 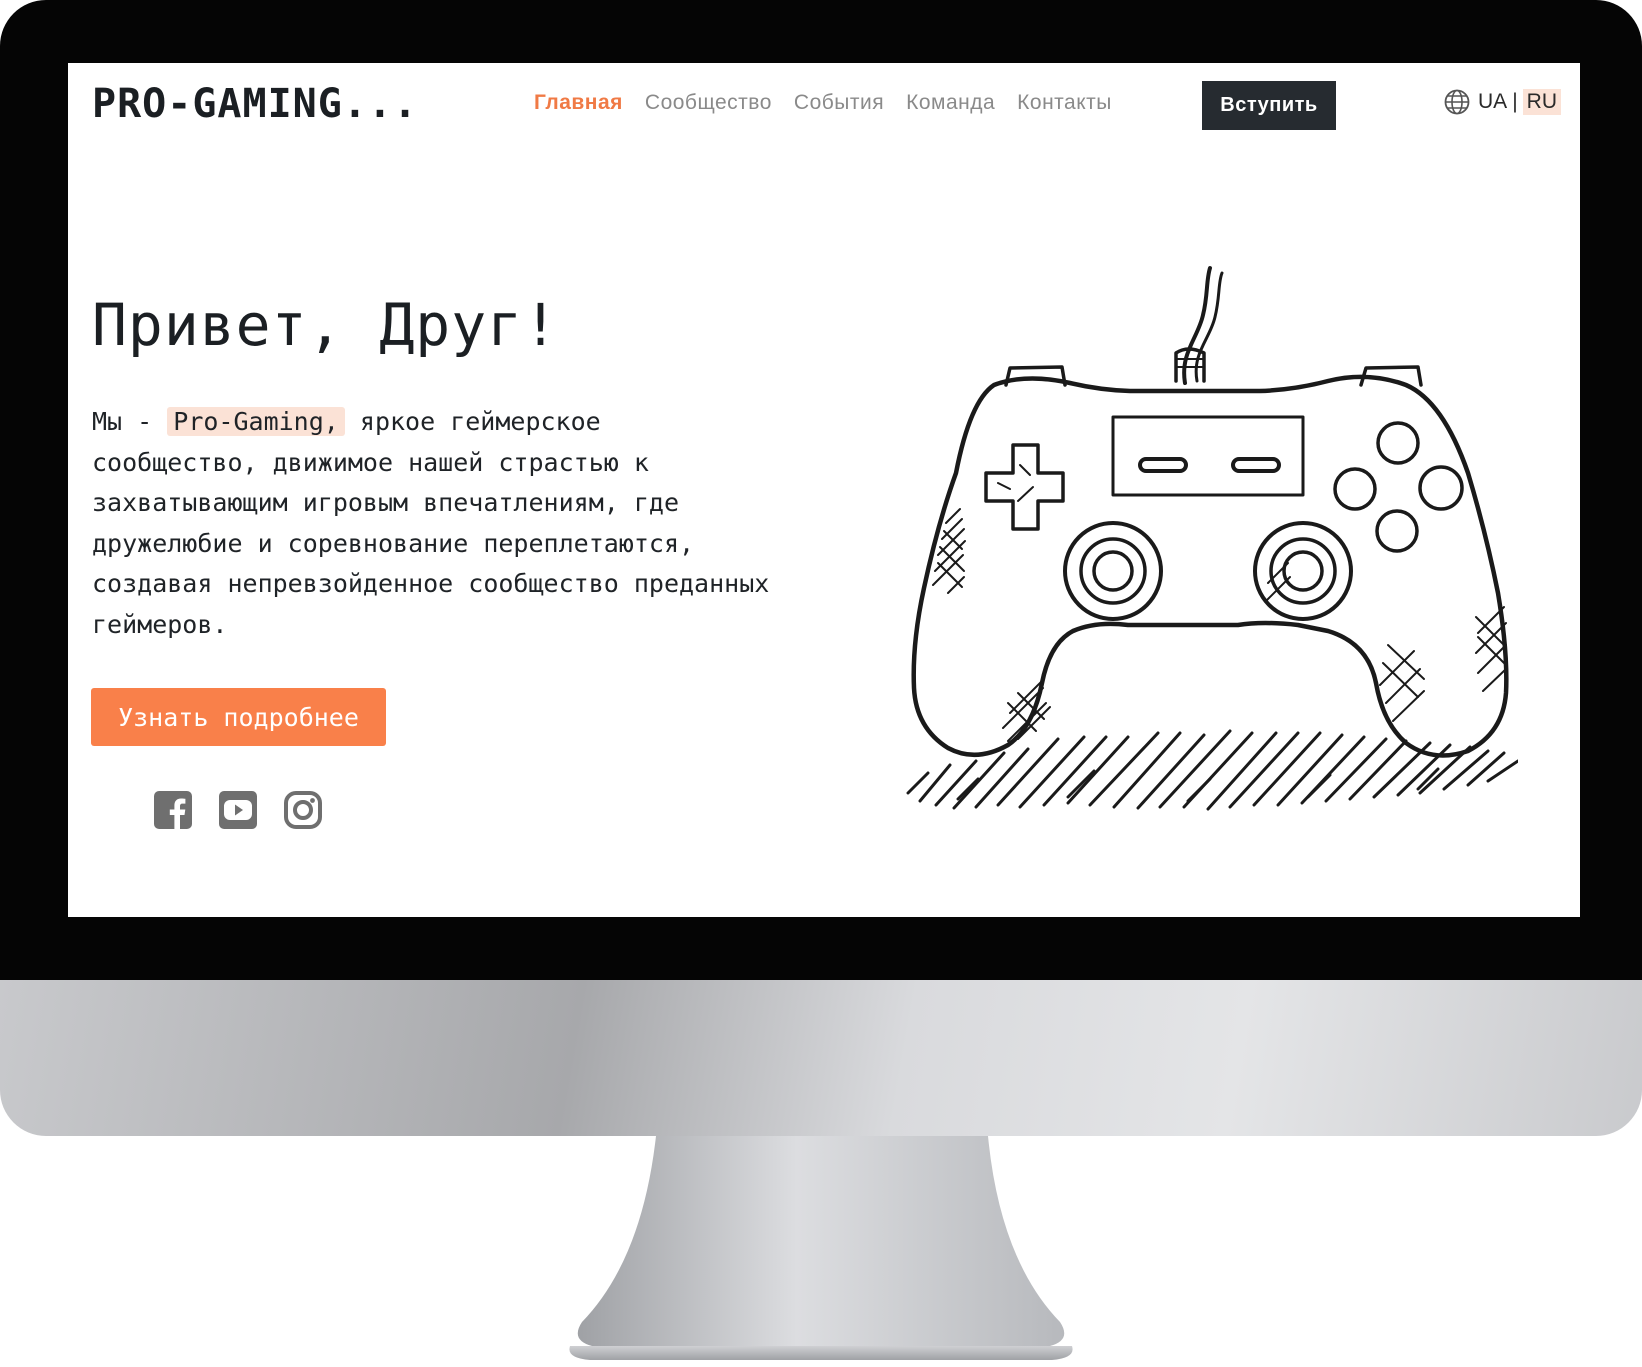 I want to click on monitor-stand, so click(x=821, y=1248).